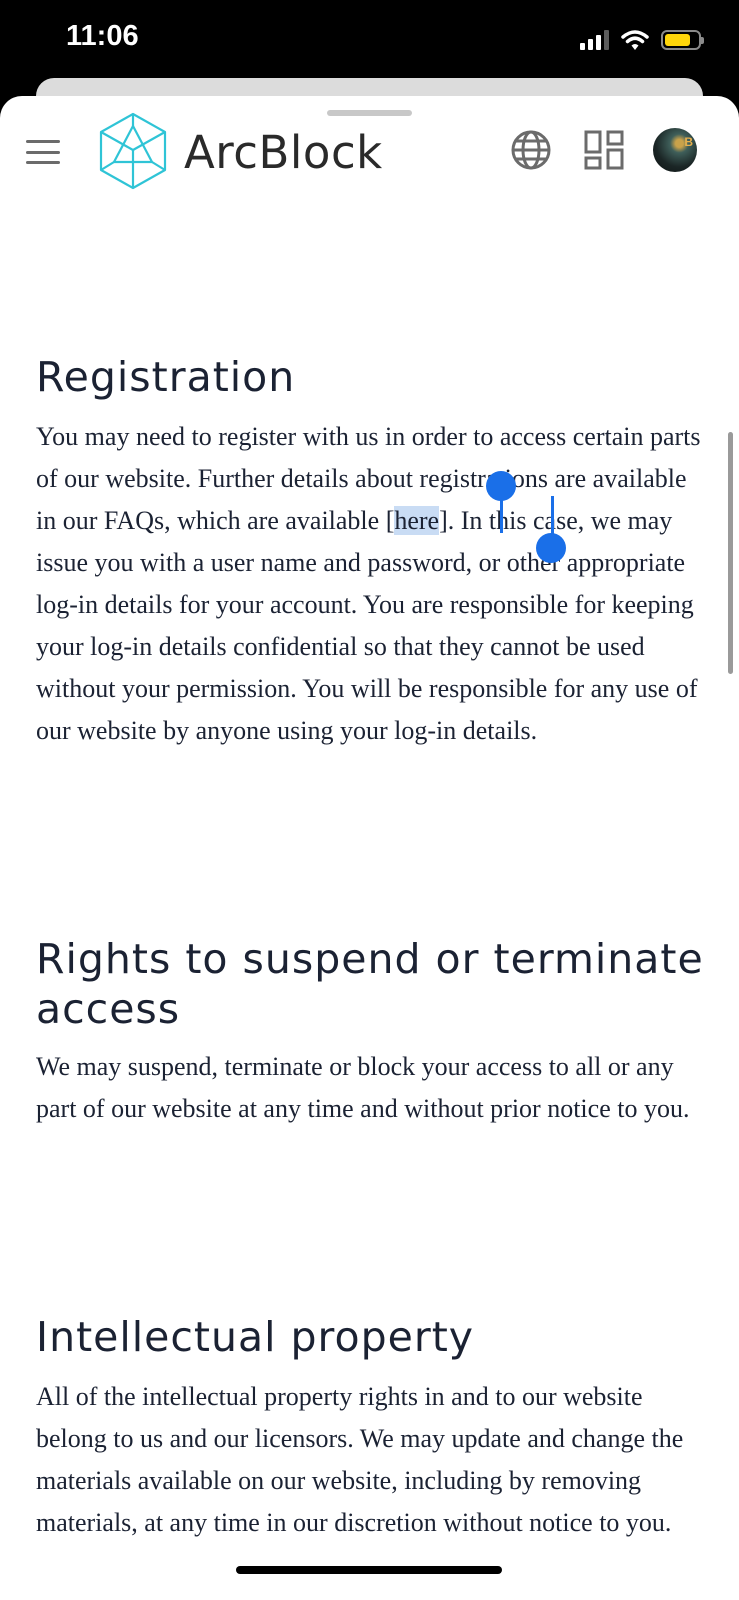  What do you see at coordinates (635, 40) in the screenshot?
I see `wifi-icon` at bounding box center [635, 40].